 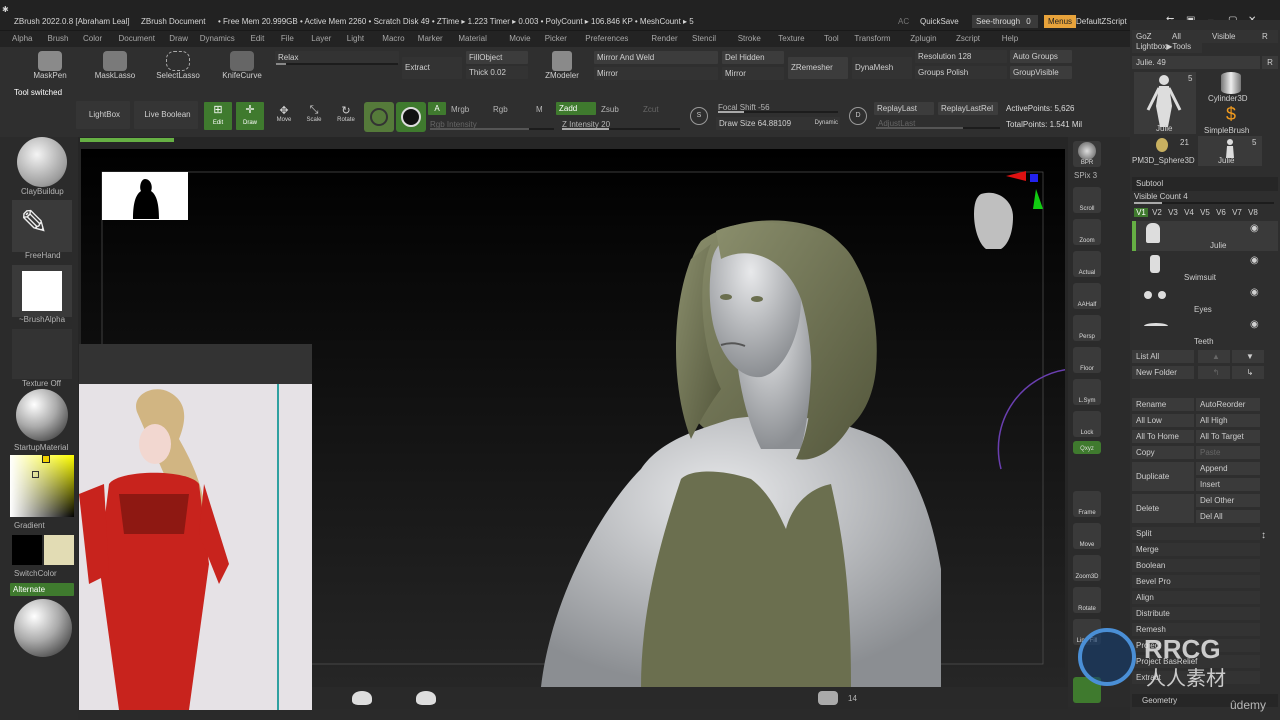 What do you see at coordinates (115, 65) in the screenshot?
I see `masklasso-button: MaskLasso` at bounding box center [115, 65].